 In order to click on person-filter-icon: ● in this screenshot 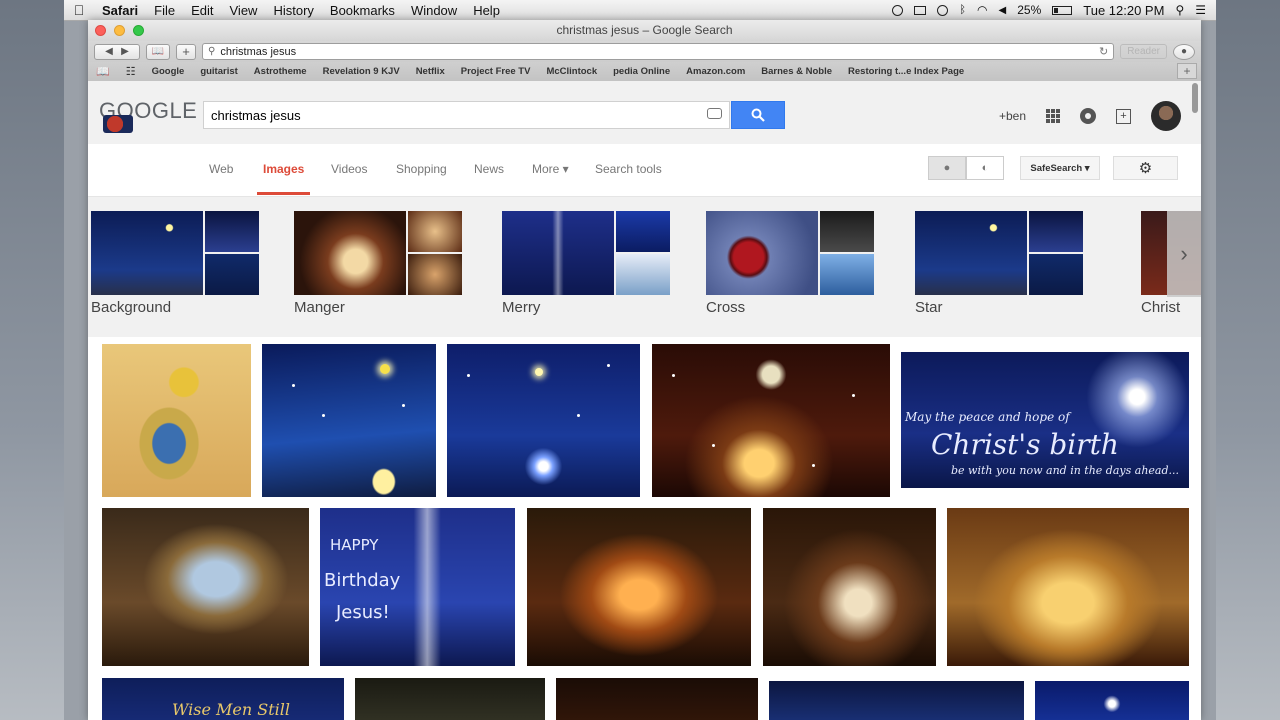, I will do `click(947, 168)`.